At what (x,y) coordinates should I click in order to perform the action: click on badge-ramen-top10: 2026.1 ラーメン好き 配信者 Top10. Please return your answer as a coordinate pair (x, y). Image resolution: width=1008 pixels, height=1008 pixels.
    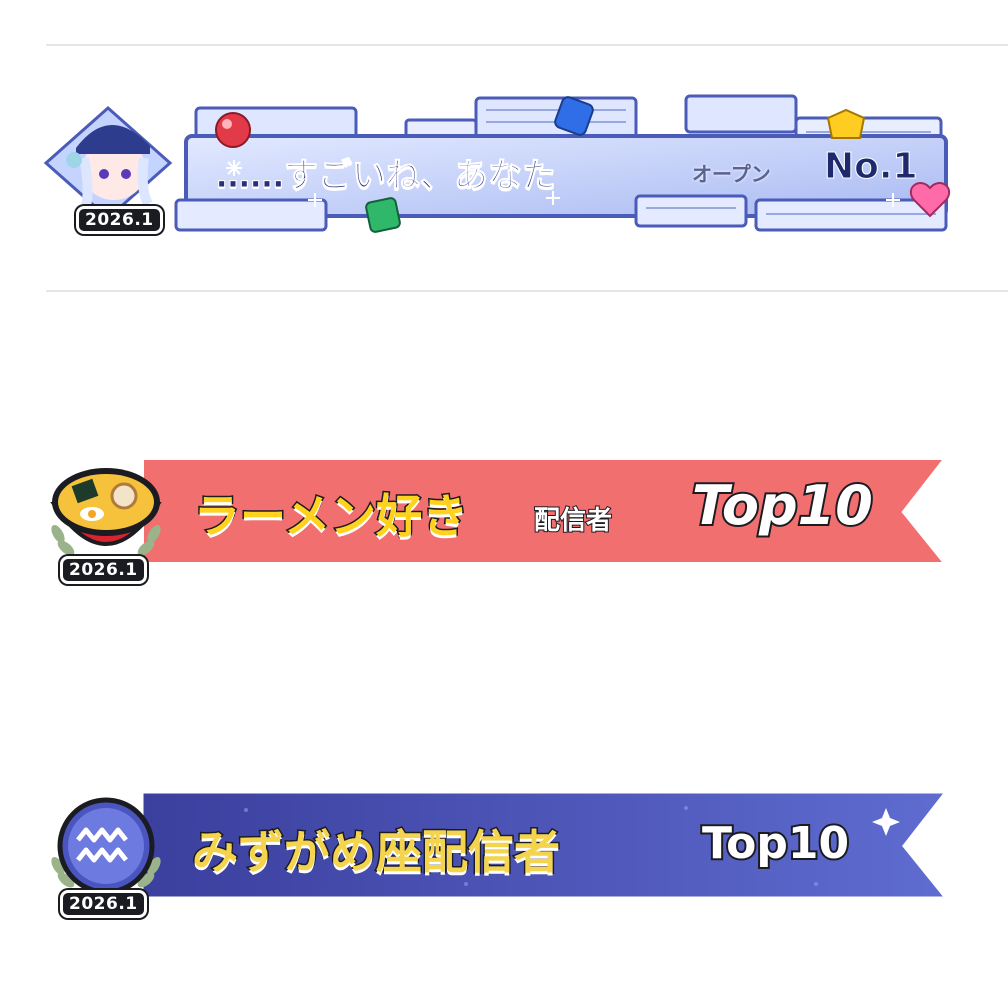
    Looking at the image, I should click on (498, 520).